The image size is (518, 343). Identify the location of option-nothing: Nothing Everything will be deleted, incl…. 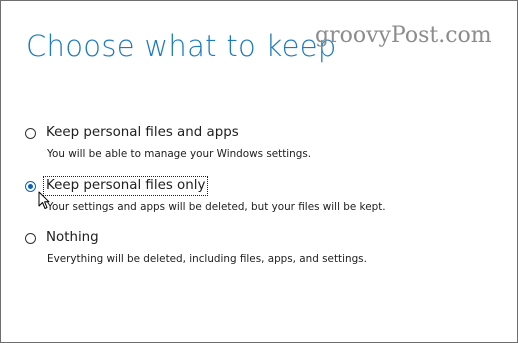
(196, 246).